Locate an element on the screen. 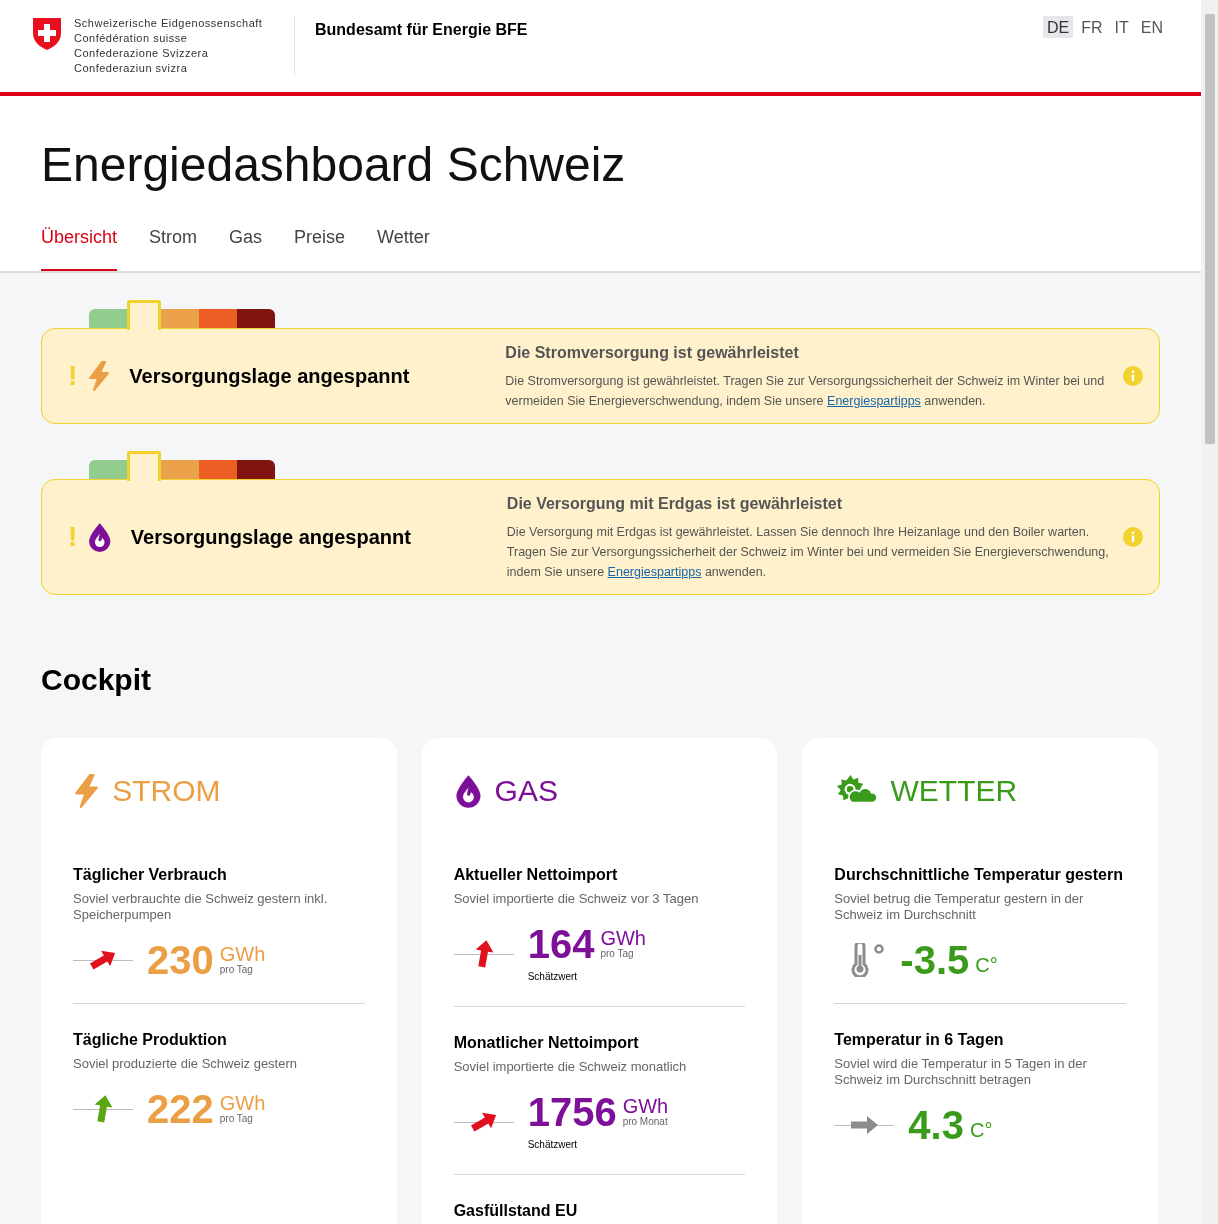 This screenshot has height=1224, width=1218. section-heading: Cockpit is located at coordinates (96, 680).